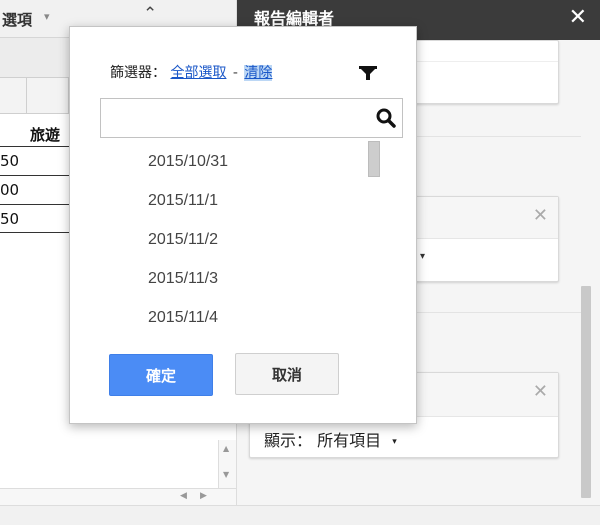 The width and height of the screenshot is (600, 525). I want to click on table-row: 00, so click(35, 189).